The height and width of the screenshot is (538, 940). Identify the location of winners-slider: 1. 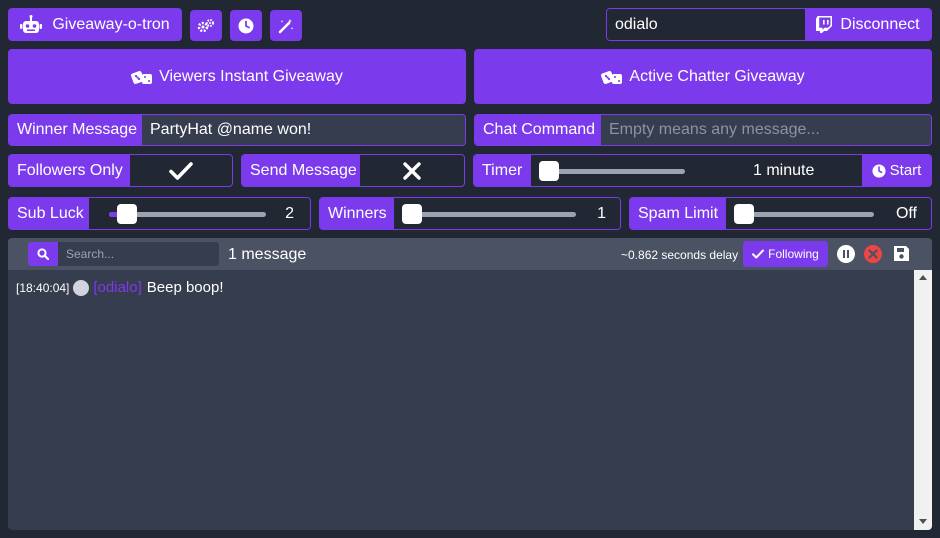
(507, 213).